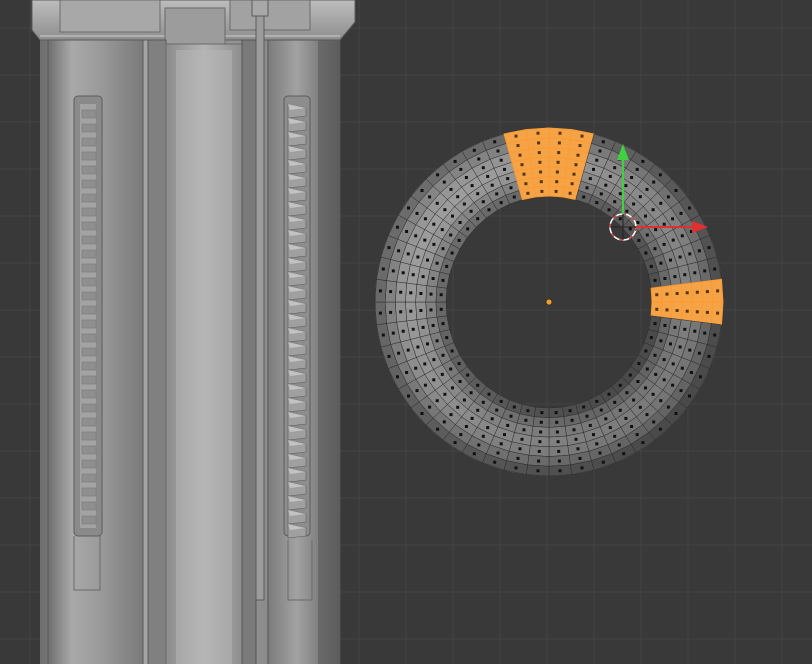 The width and height of the screenshot is (812, 664). I want to click on object-origin-icon, so click(549, 302).